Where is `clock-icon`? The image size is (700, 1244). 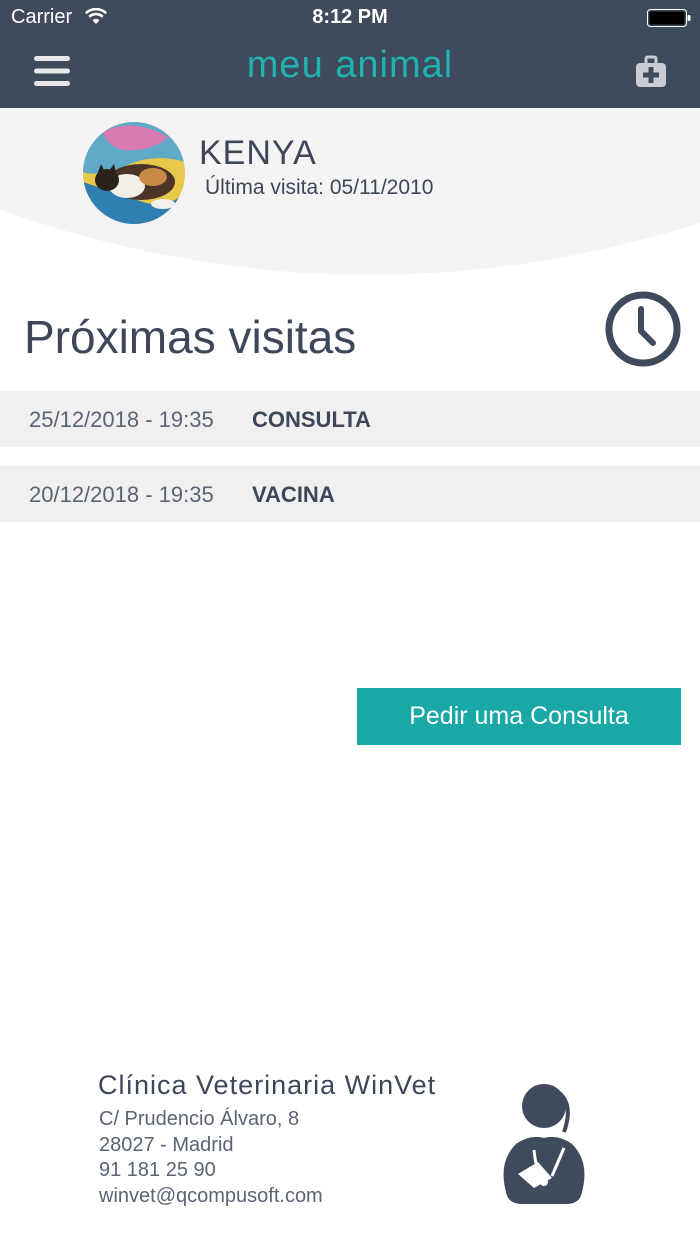 clock-icon is located at coordinates (643, 329).